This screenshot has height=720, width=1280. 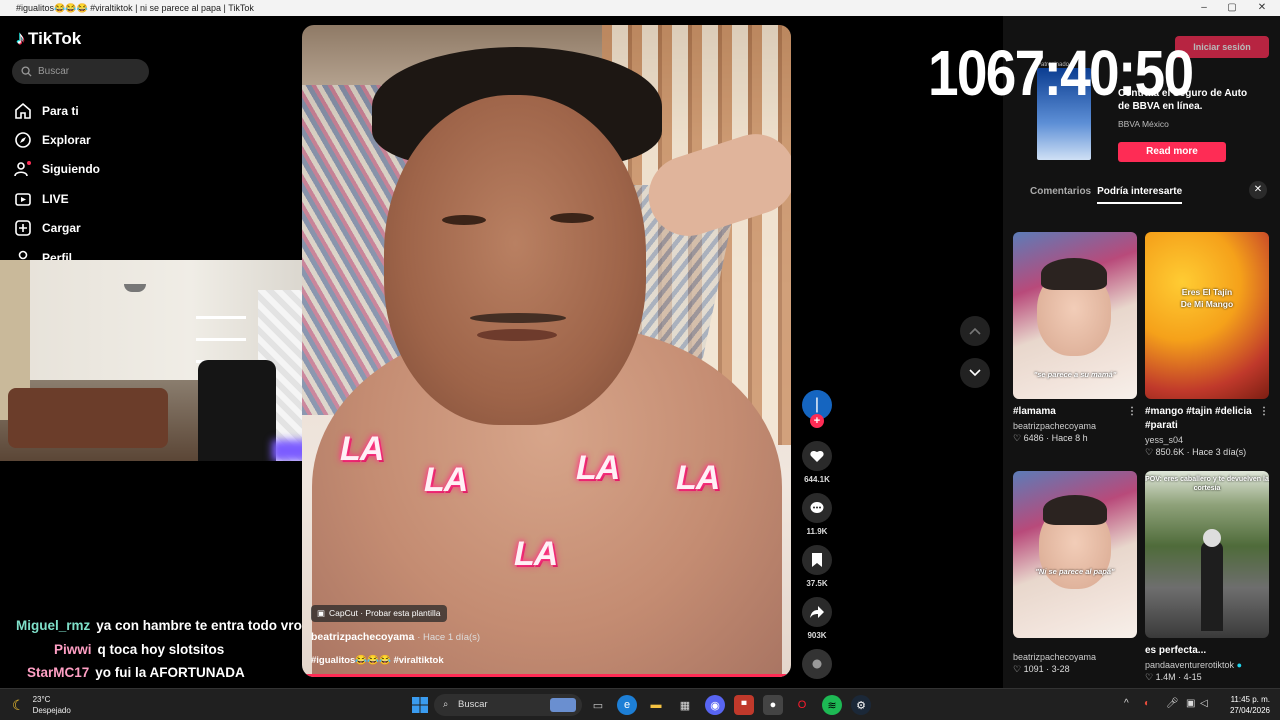 What do you see at coordinates (51, 710) in the screenshot?
I see `weather-condition: Despejado` at bounding box center [51, 710].